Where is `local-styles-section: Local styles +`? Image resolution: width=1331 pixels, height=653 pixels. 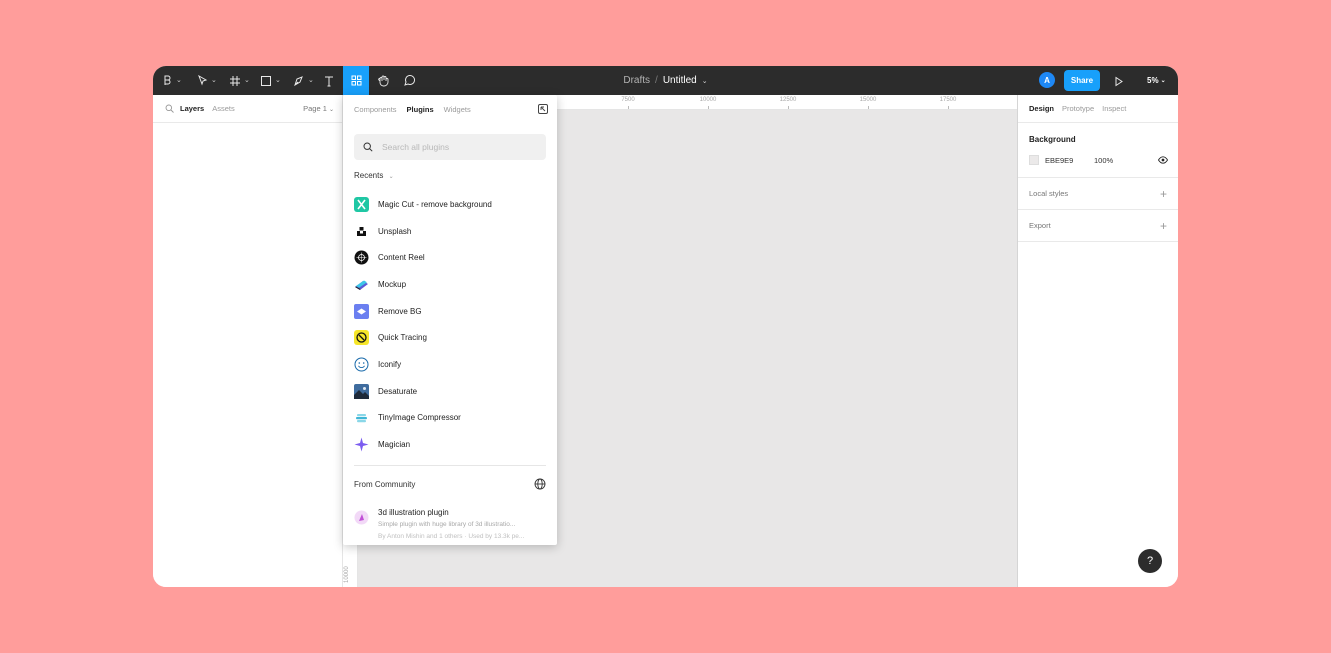
local-styles-section: Local styles + is located at coordinates (1098, 194).